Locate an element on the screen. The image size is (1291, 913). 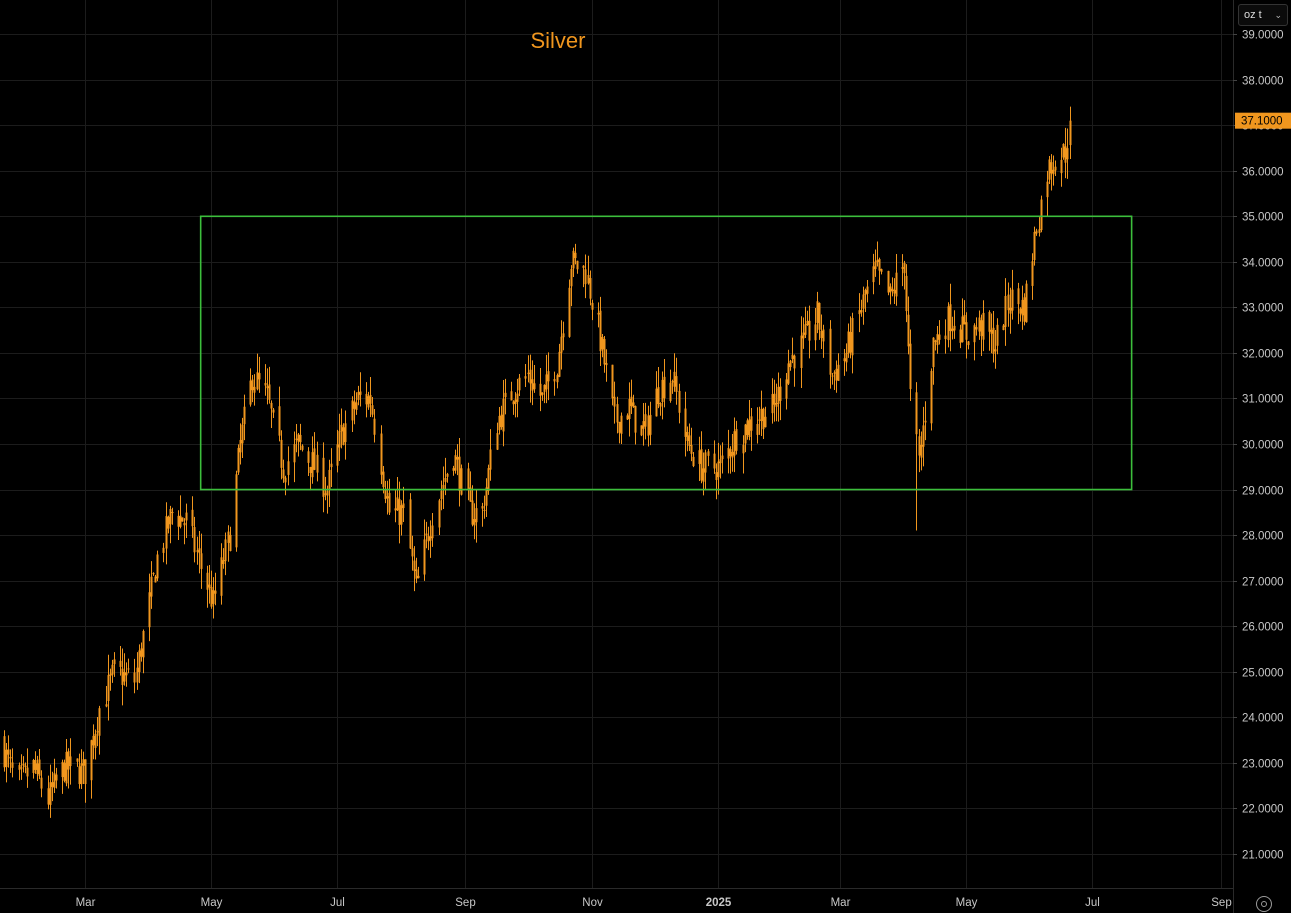
x-tick-label: Sep is located at coordinates (1221, 903).